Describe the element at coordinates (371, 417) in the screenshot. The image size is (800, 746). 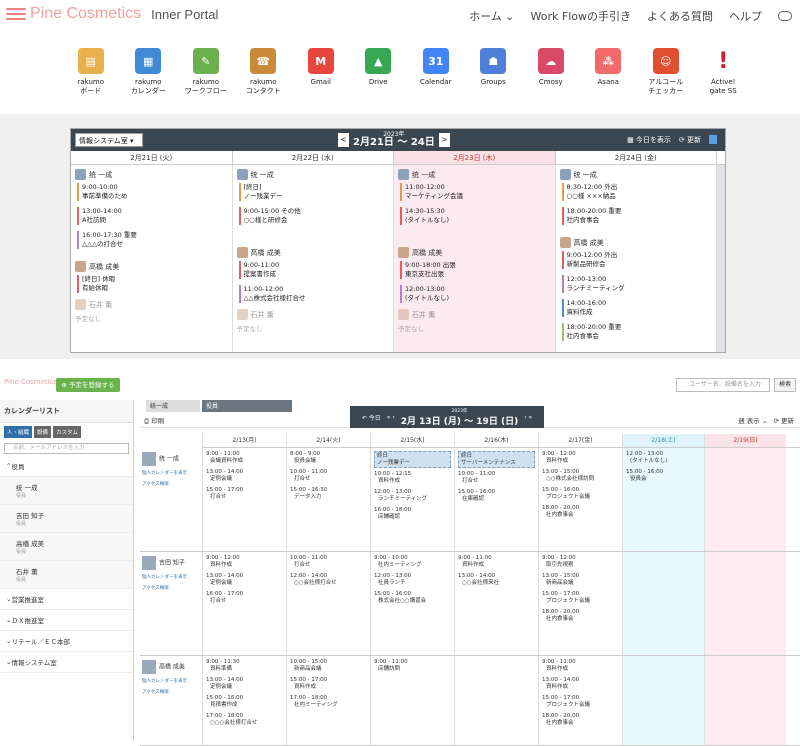
I see `today-button: ↶ 今日` at that location.